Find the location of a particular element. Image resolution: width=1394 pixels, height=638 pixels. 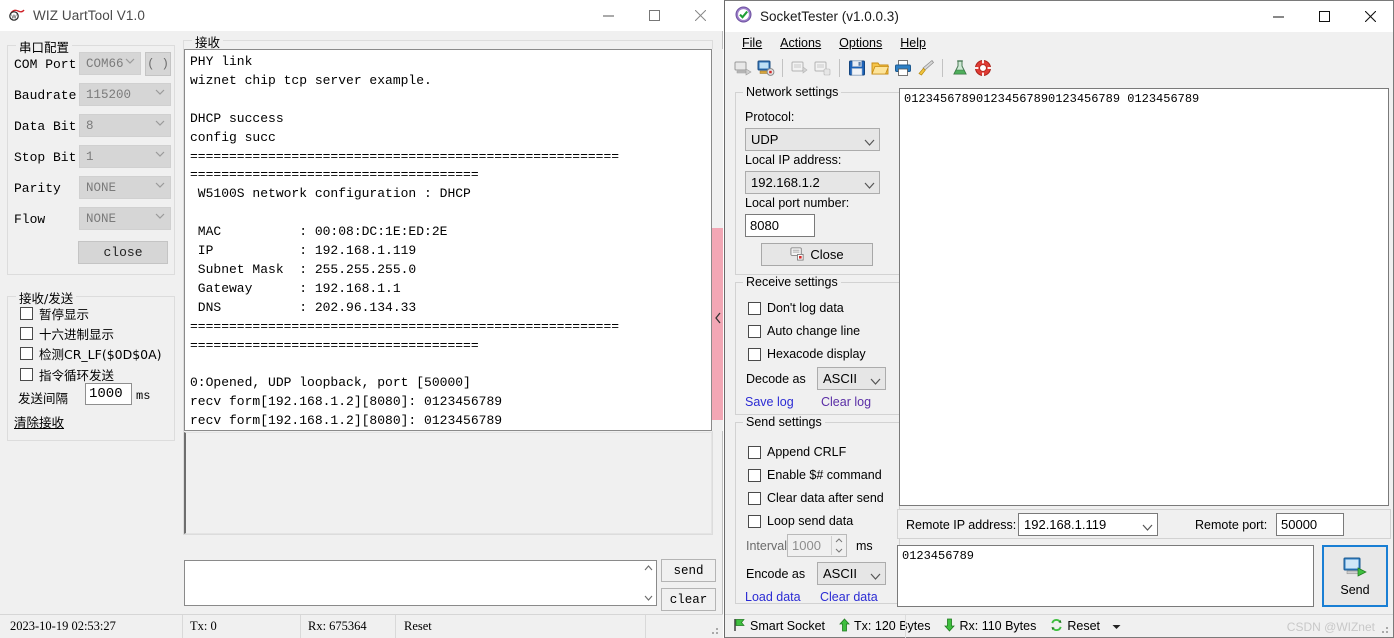

uart-clear-button: clear is located at coordinates (688, 599).